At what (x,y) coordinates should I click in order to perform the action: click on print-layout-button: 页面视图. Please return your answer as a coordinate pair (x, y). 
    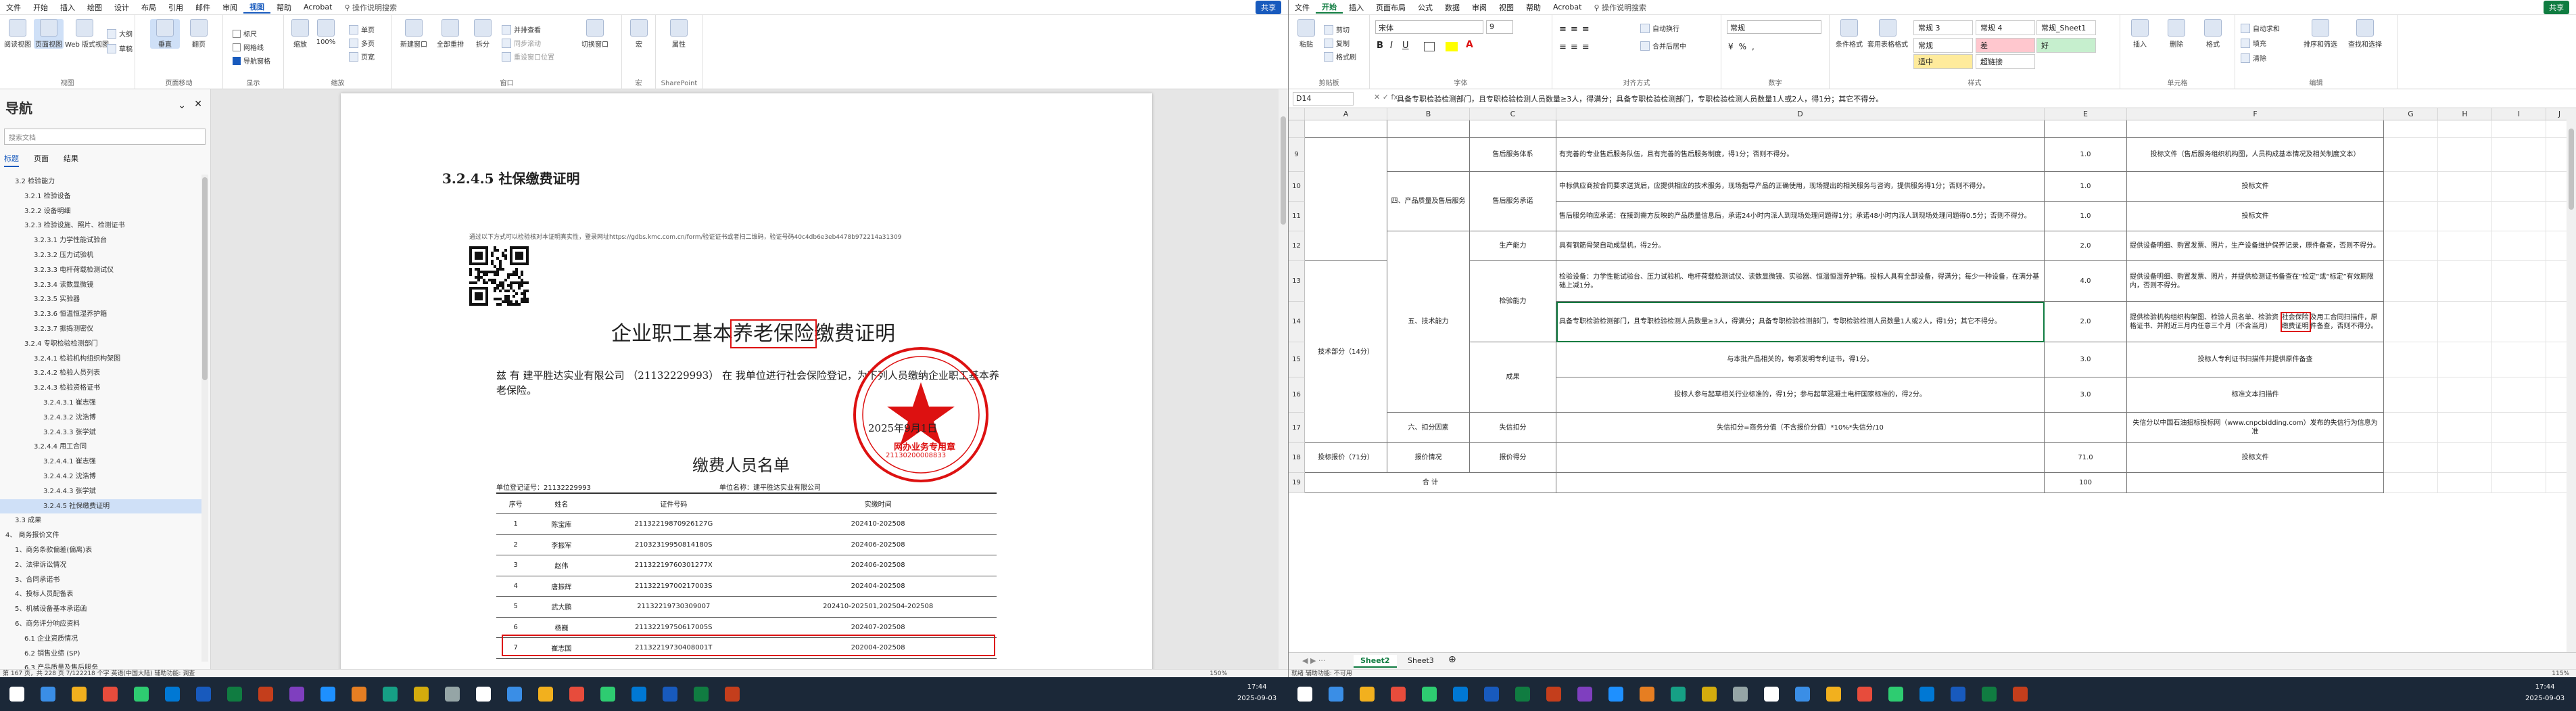
    Looking at the image, I should click on (49, 34).